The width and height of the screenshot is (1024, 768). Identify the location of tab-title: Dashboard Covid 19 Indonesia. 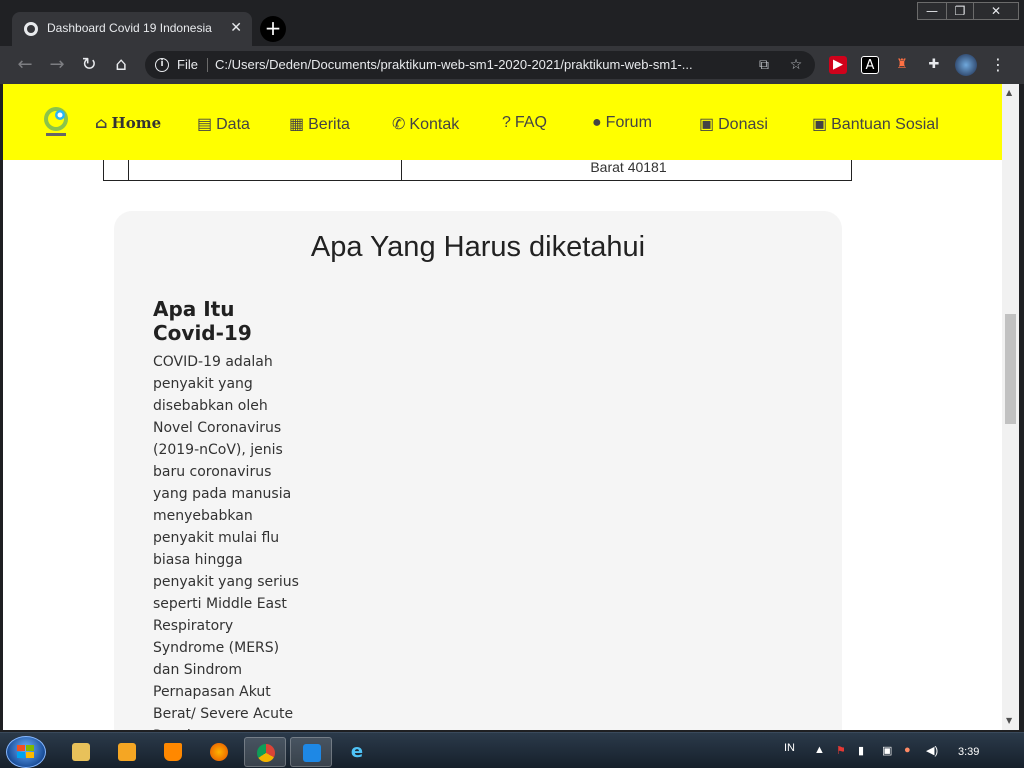
(129, 28).